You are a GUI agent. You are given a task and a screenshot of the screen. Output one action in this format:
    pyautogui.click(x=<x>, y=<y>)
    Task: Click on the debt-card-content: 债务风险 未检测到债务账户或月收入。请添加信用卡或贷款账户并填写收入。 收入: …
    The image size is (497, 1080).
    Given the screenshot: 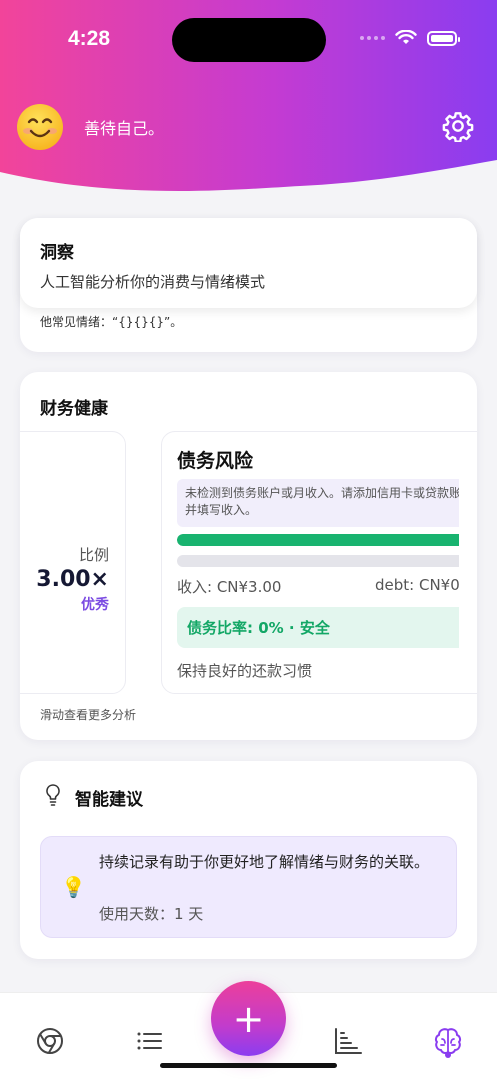 What is the action you would take?
    pyautogui.click(x=310, y=563)
    